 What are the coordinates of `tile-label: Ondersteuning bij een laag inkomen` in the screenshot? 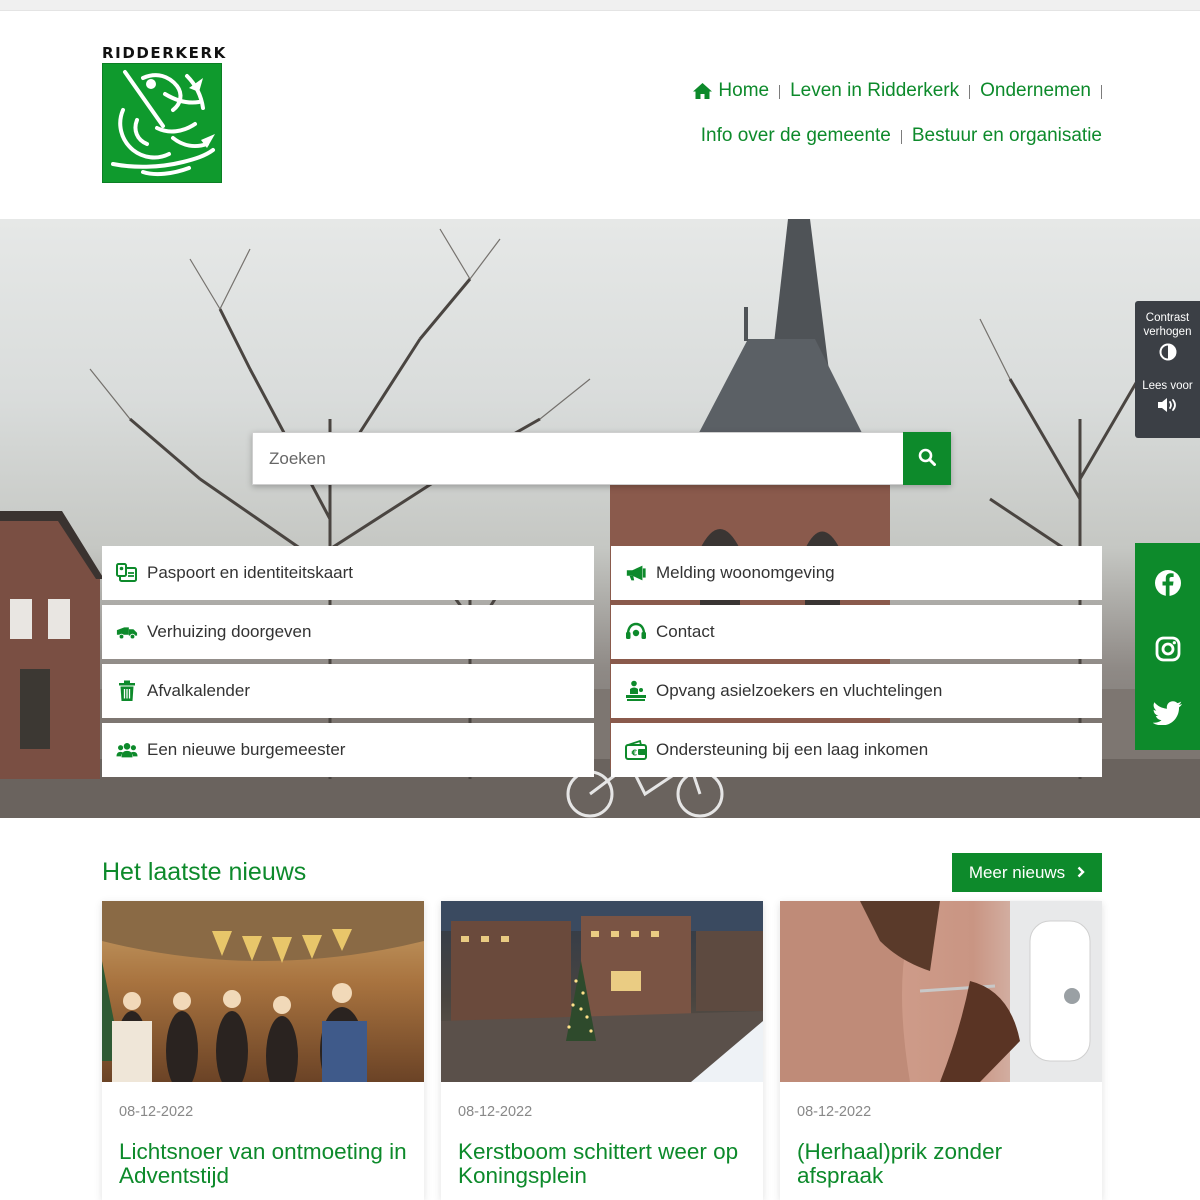 It's located at (792, 749).